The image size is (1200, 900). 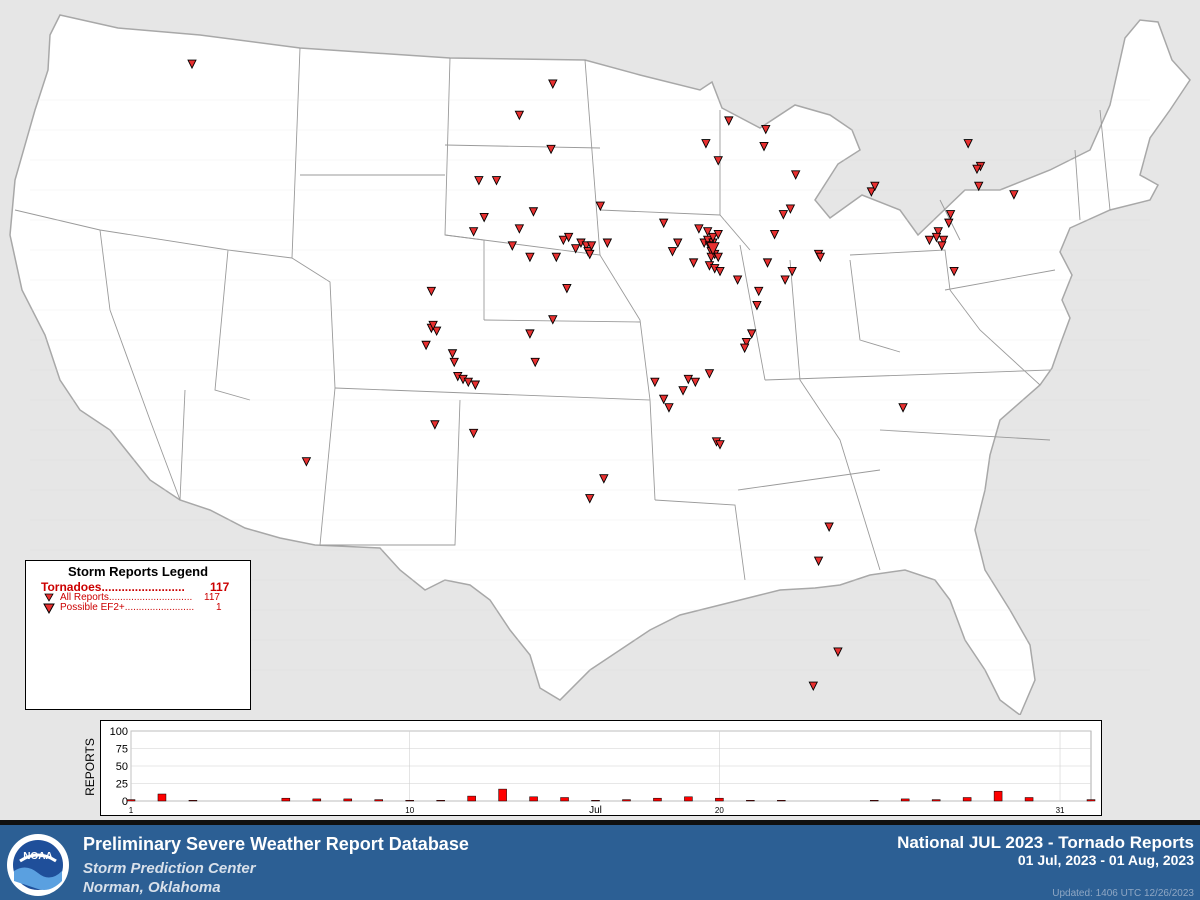 I want to click on legend-title: Storm Reports Legend, so click(x=138, y=571).